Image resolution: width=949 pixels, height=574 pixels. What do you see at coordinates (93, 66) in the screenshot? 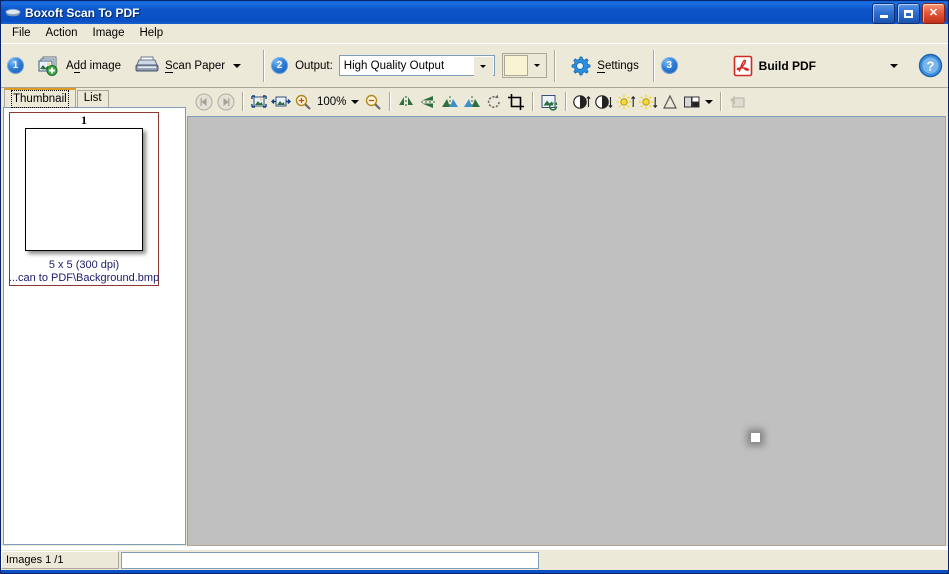
I see `add-image-label: Add image` at bounding box center [93, 66].